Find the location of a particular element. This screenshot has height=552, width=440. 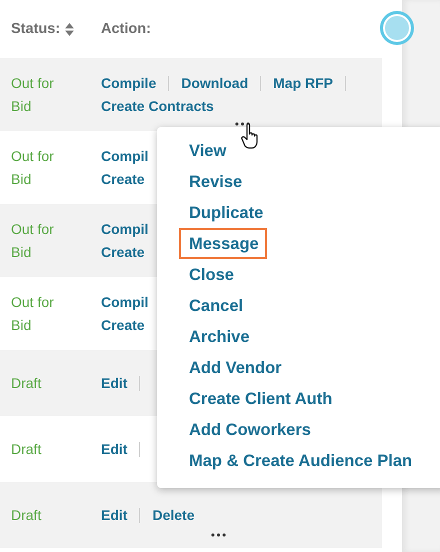

action-link: Compile is located at coordinates (128, 83).